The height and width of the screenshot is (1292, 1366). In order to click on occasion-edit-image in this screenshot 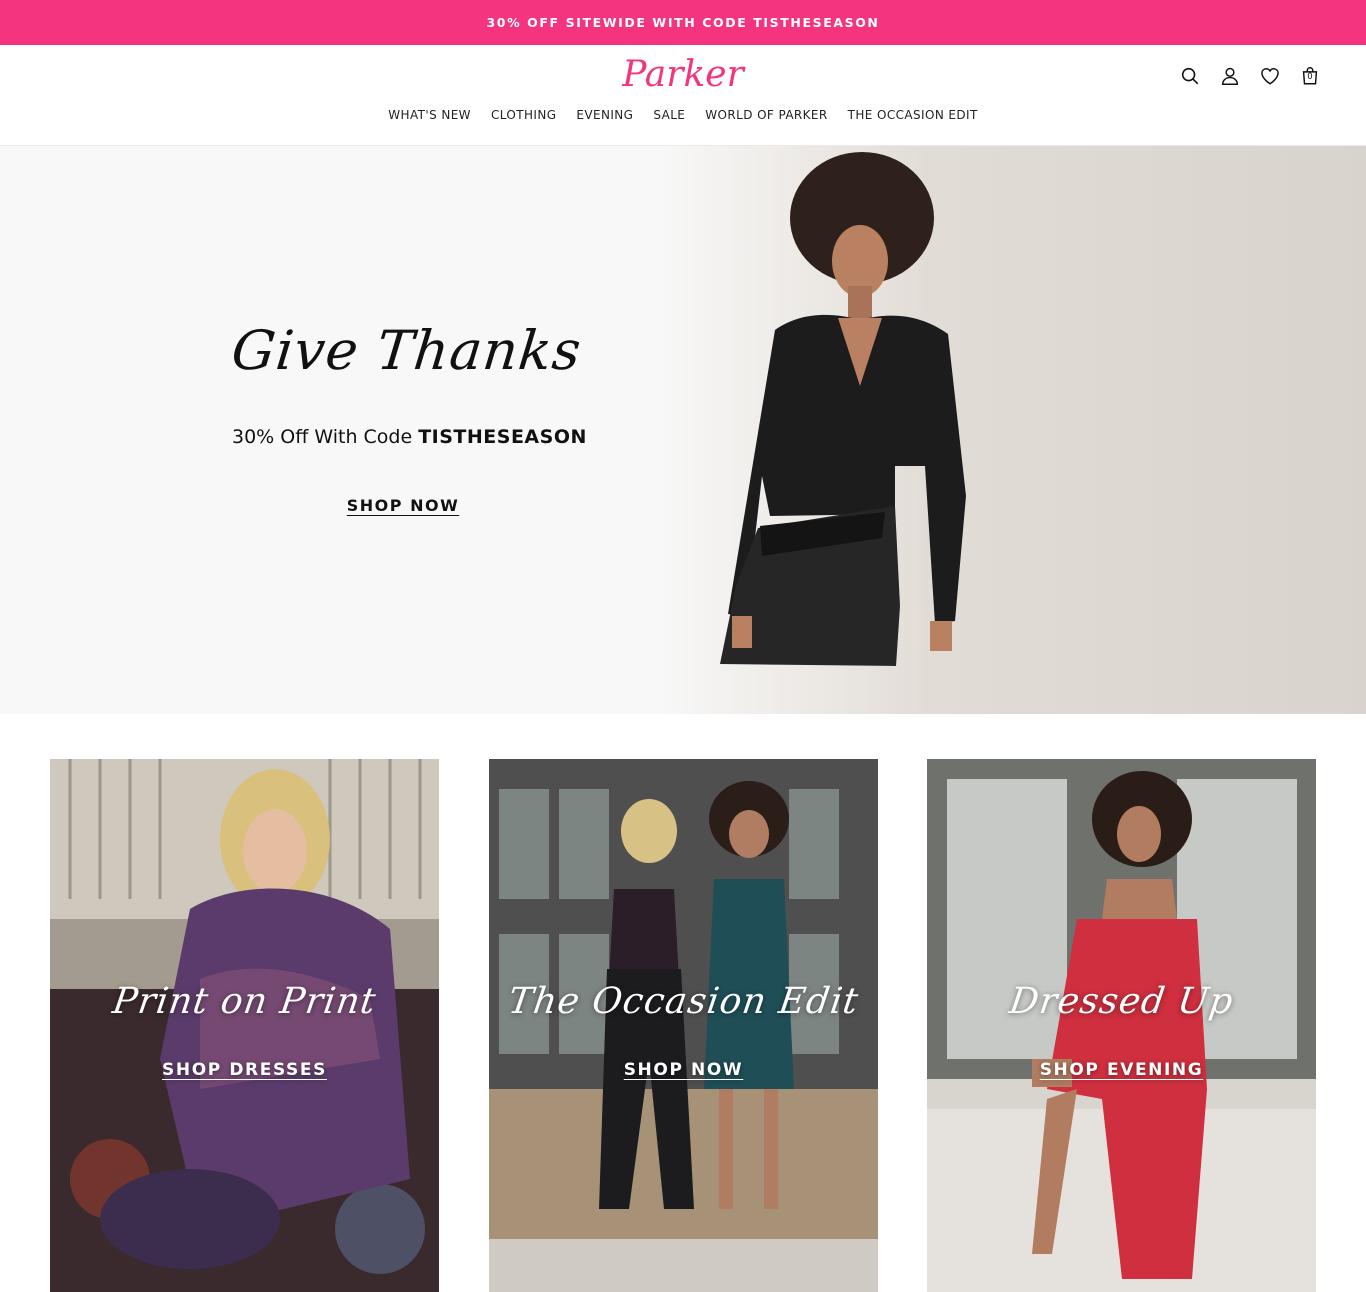, I will do `click(683, 1025)`.